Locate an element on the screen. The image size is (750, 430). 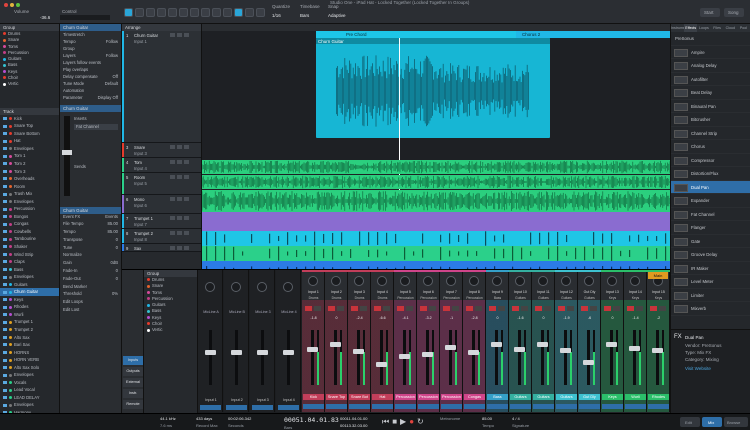
browser-item: Limiter is located at coordinates (710, 295).